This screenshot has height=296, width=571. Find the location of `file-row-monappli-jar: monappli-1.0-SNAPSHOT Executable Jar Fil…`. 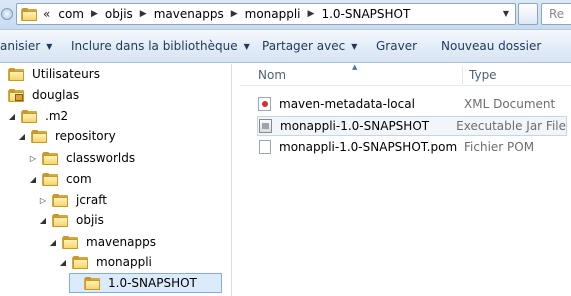

file-row-monappli-jar: monappli-1.0-SNAPSHOT Executable Jar Fil… is located at coordinates (412, 126).